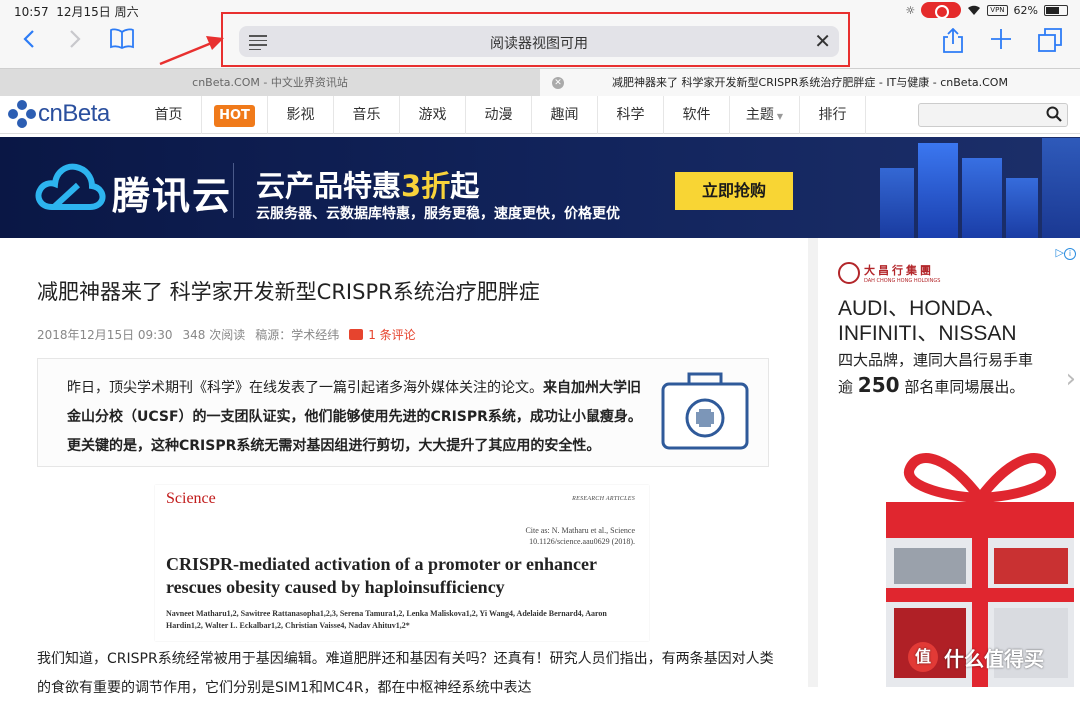  What do you see at coordinates (941, 10) in the screenshot?
I see `screen-record-icon` at bounding box center [941, 10].